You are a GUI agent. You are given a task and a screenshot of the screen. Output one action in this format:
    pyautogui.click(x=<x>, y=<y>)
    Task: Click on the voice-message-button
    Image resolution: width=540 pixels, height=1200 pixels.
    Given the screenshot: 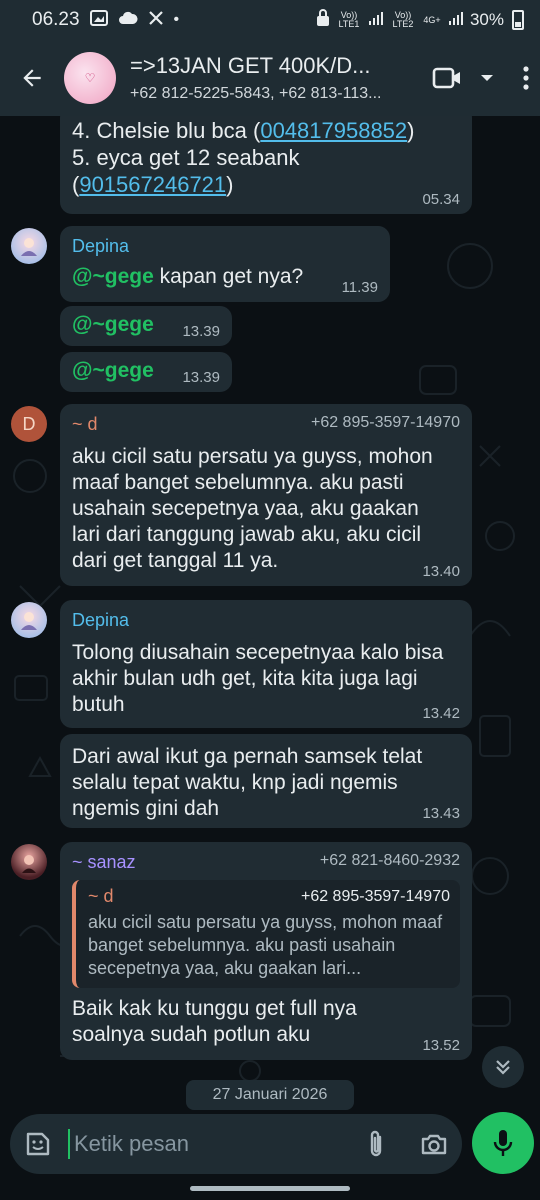 What is the action you would take?
    pyautogui.click(x=503, y=1143)
    